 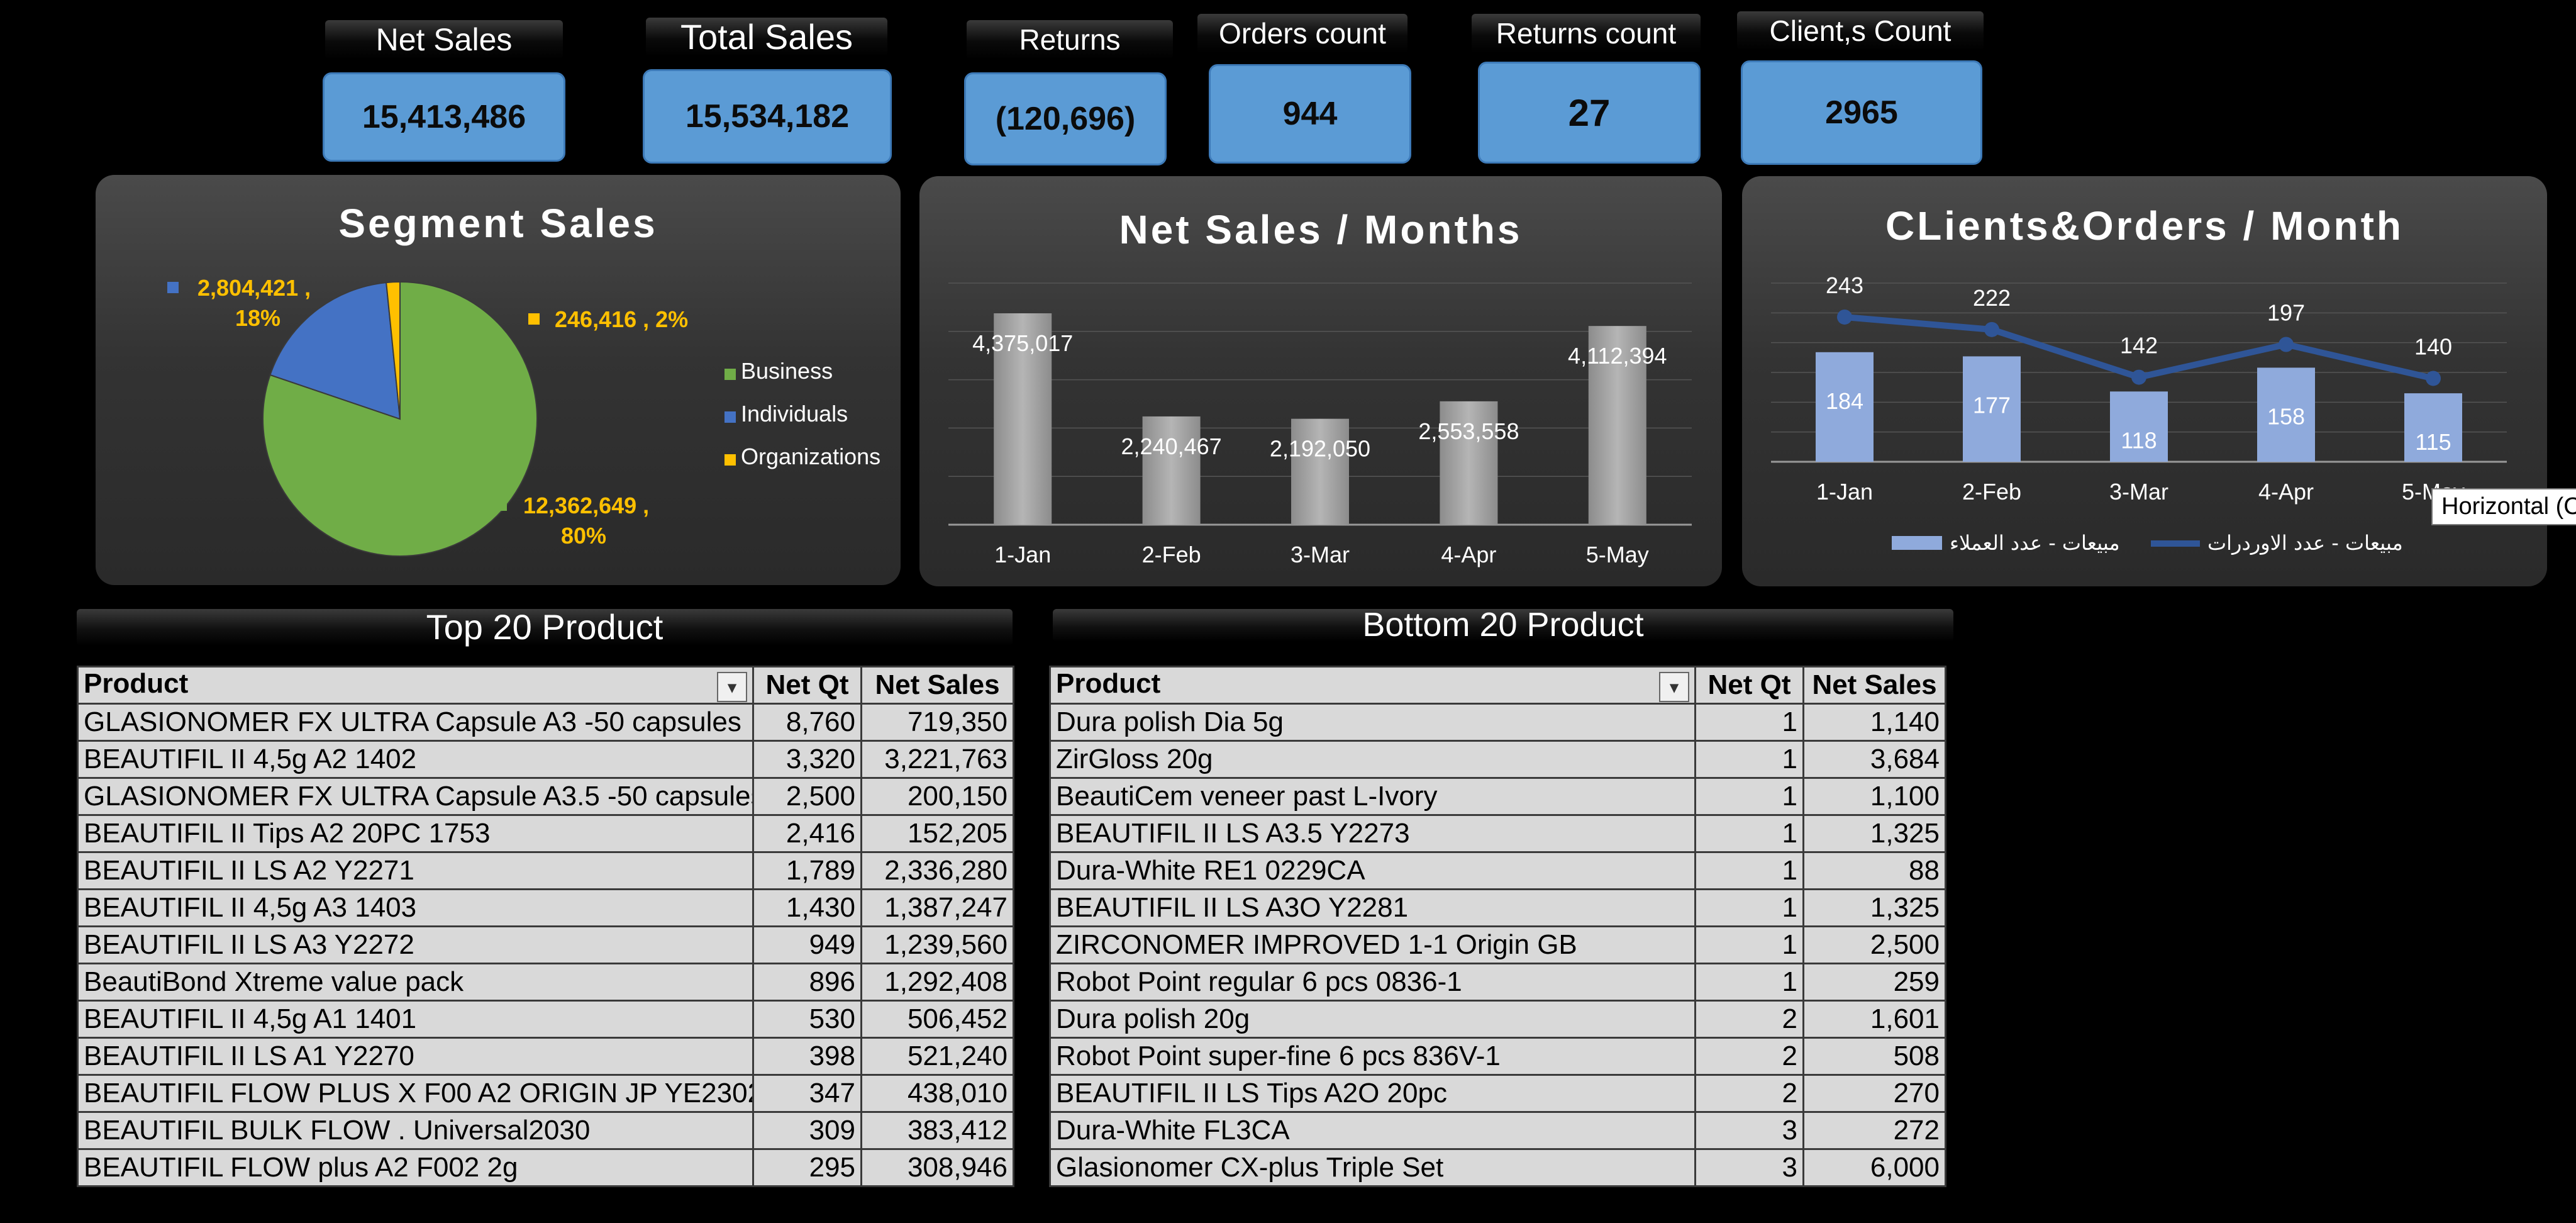 I want to click on net-sales-cell: 1,601, so click(x=1874, y=1019).